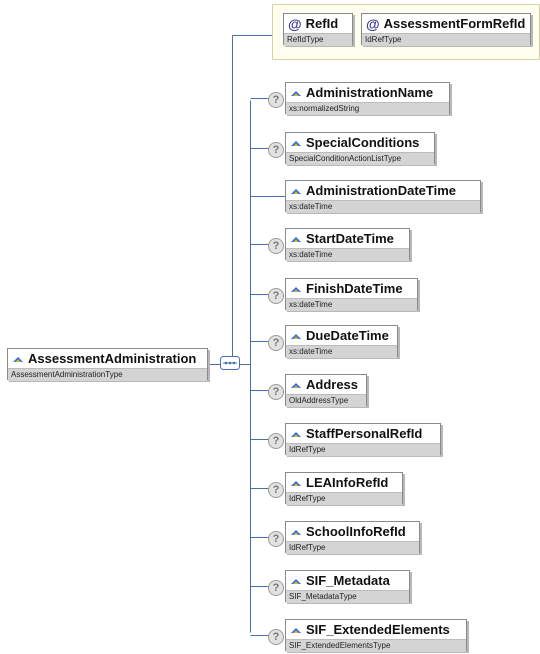  What do you see at coordinates (112, 358) in the screenshot?
I see `root-element-name: AssessmentAdministration` at bounding box center [112, 358].